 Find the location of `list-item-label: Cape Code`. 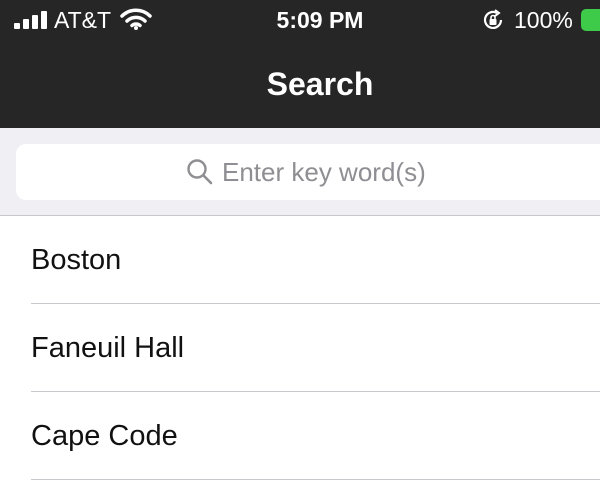

list-item-label: Cape Code is located at coordinates (104, 436).